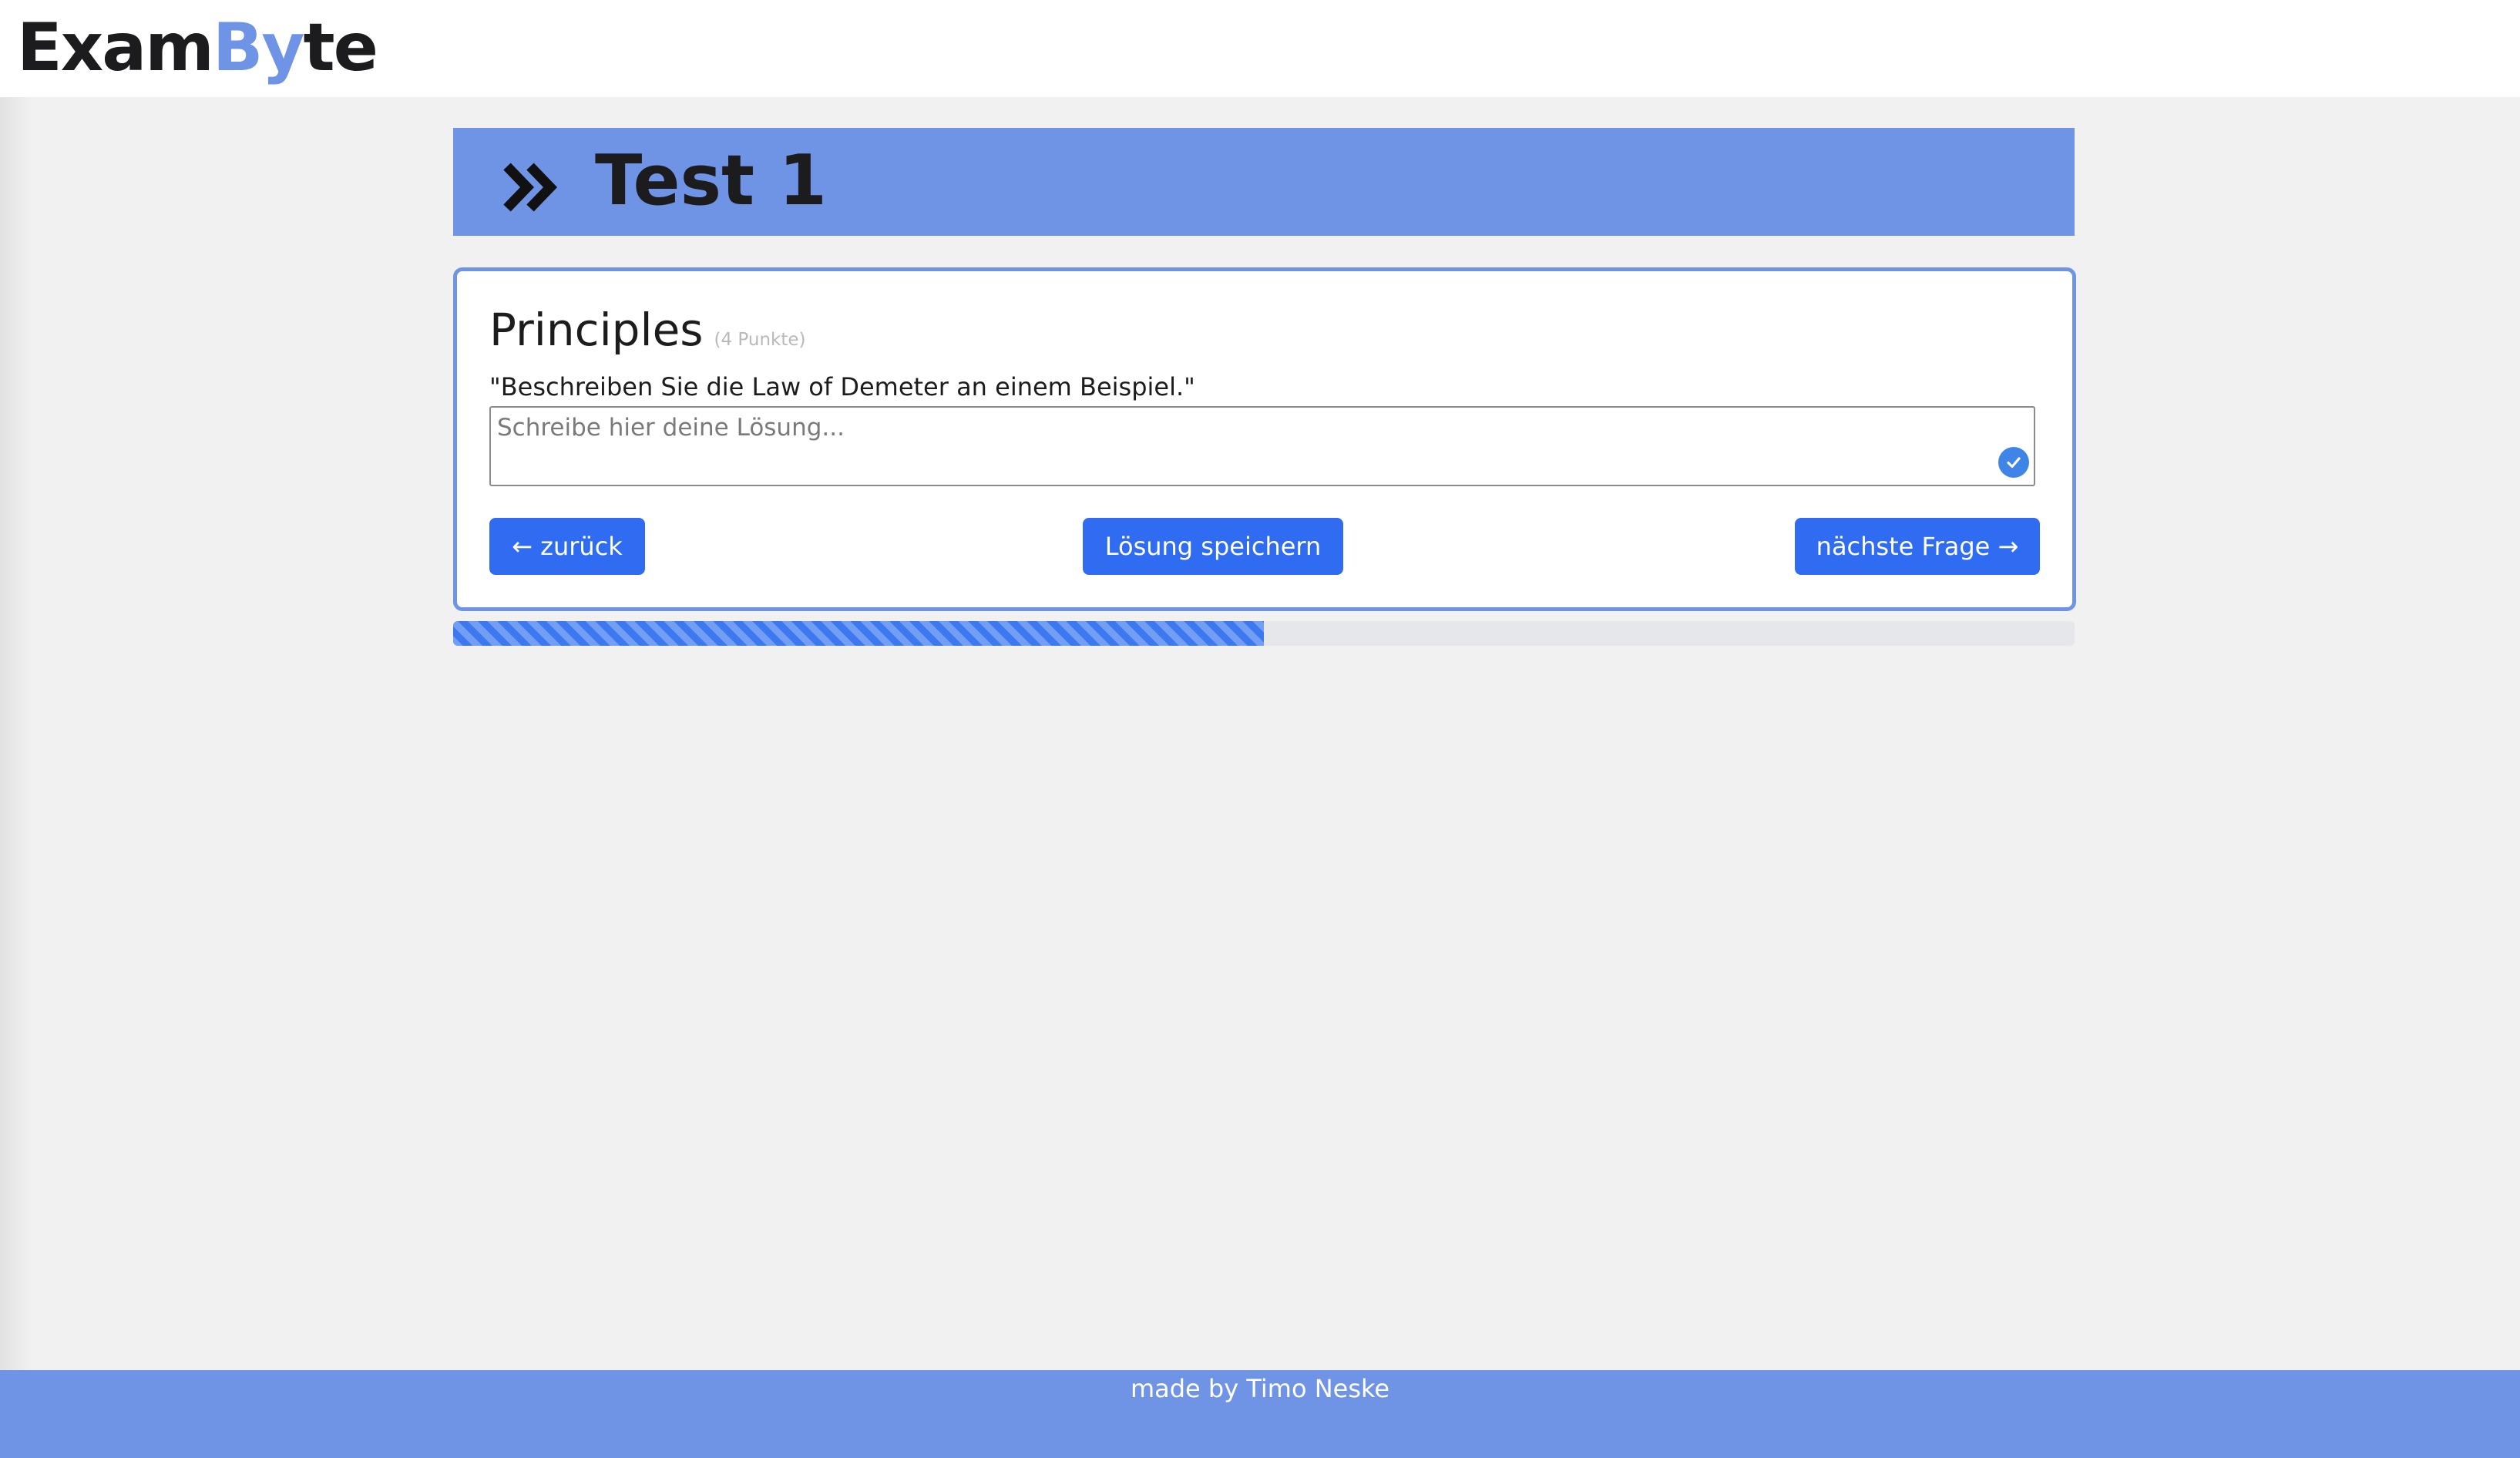 Image resolution: width=2520 pixels, height=1458 pixels. Describe the element at coordinates (1260, 1414) in the screenshot. I see `footer: made by Timo Neske` at that location.